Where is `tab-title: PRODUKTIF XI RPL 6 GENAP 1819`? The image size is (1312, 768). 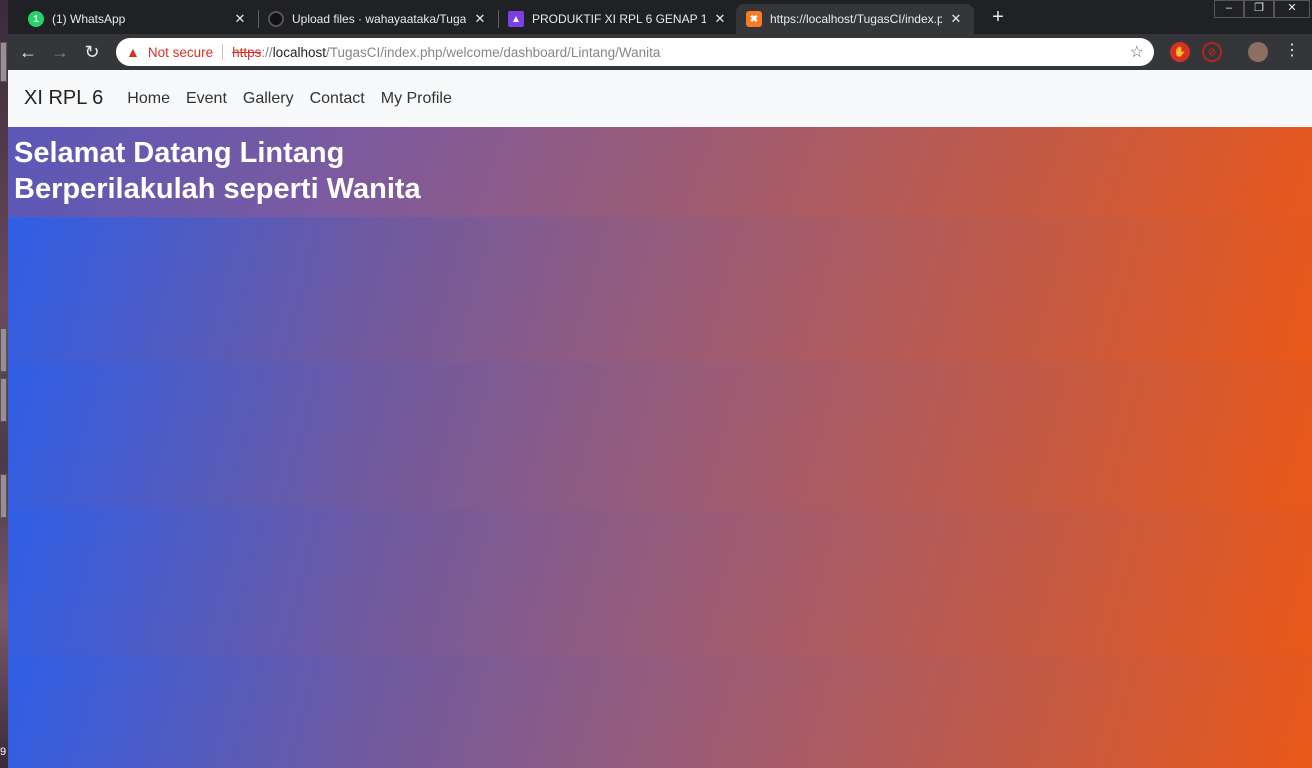 tab-title: PRODUKTIF XI RPL 6 GENAP 1819 is located at coordinates (619, 19).